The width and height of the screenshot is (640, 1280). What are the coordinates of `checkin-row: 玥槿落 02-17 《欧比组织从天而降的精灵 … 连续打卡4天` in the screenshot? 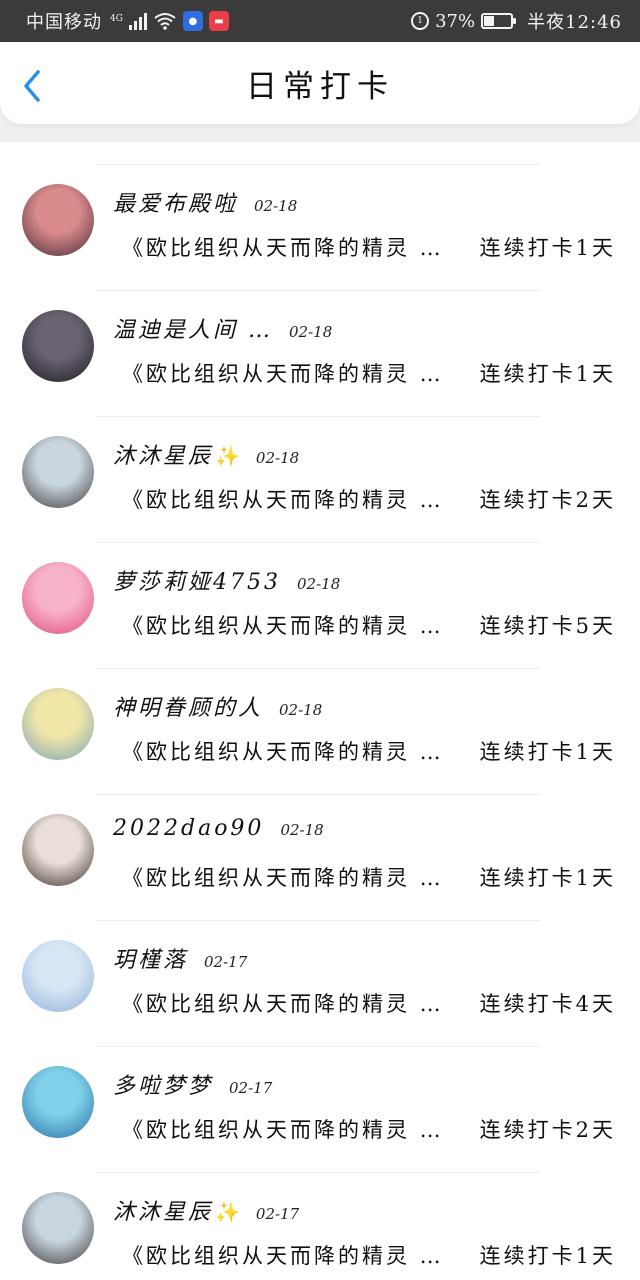 It's located at (320, 983).